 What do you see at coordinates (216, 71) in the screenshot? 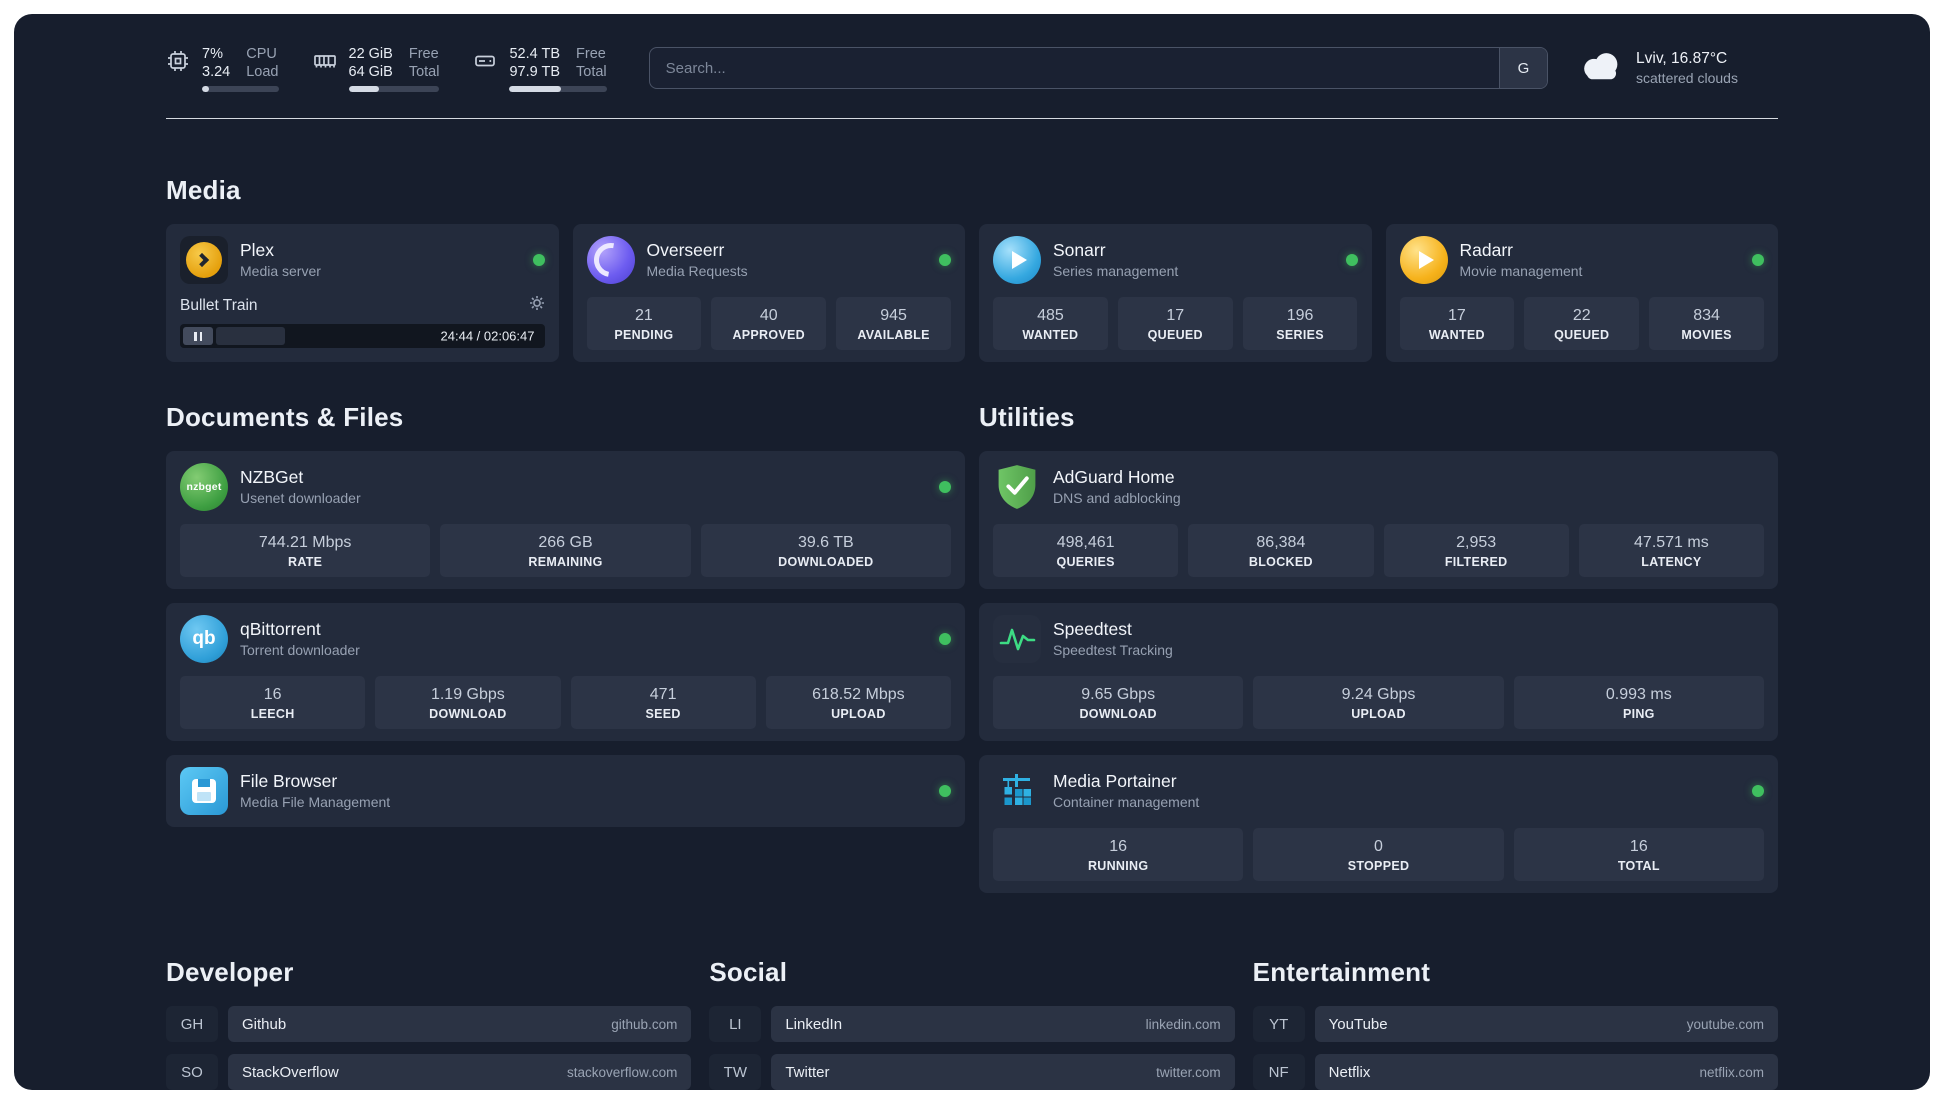
I see `cpu-load: 3.24` at bounding box center [216, 71].